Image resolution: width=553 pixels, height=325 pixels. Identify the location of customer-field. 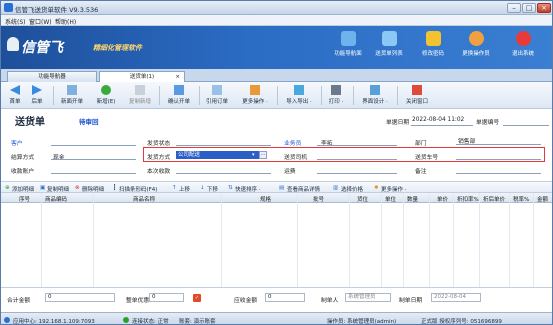
(93, 145).